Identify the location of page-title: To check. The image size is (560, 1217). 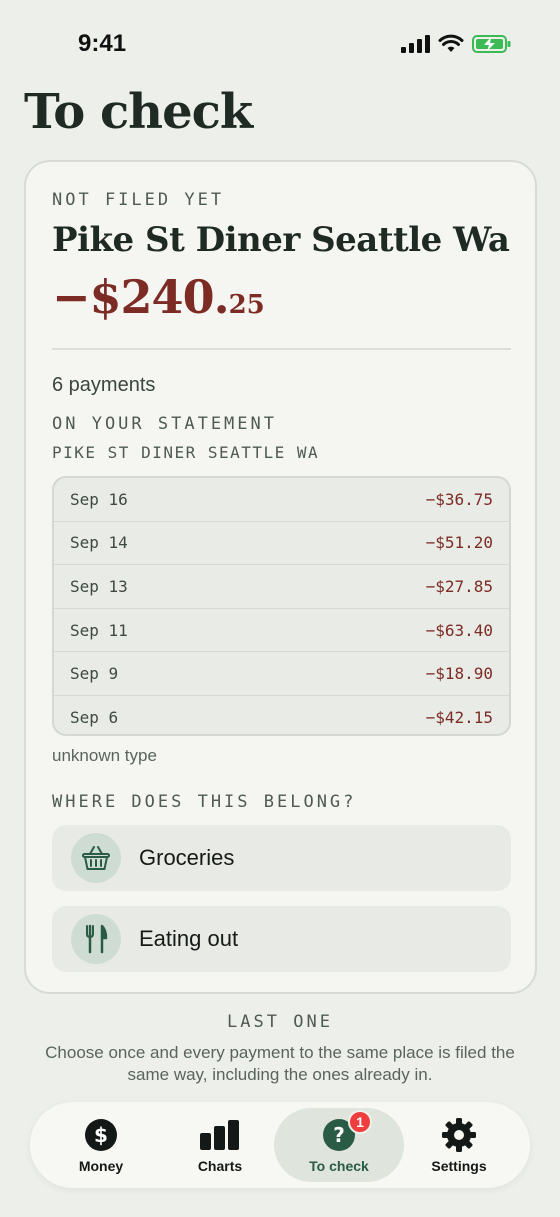
(138, 112).